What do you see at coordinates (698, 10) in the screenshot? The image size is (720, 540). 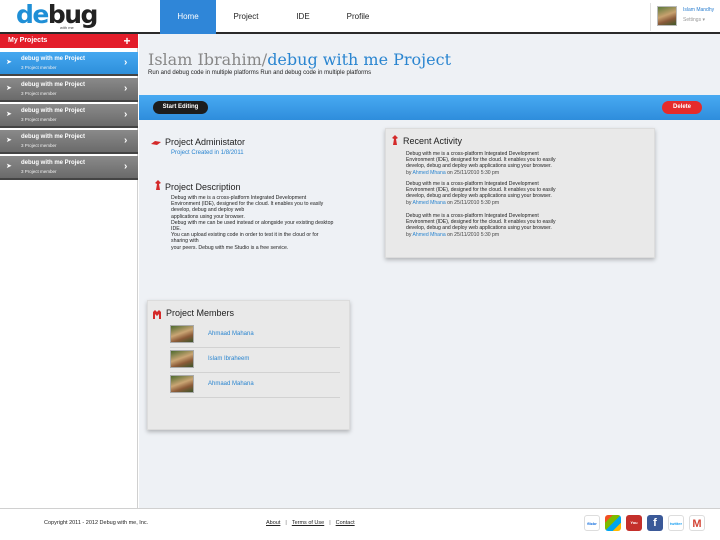 I see `user-name: Islam Mandhy` at bounding box center [698, 10].